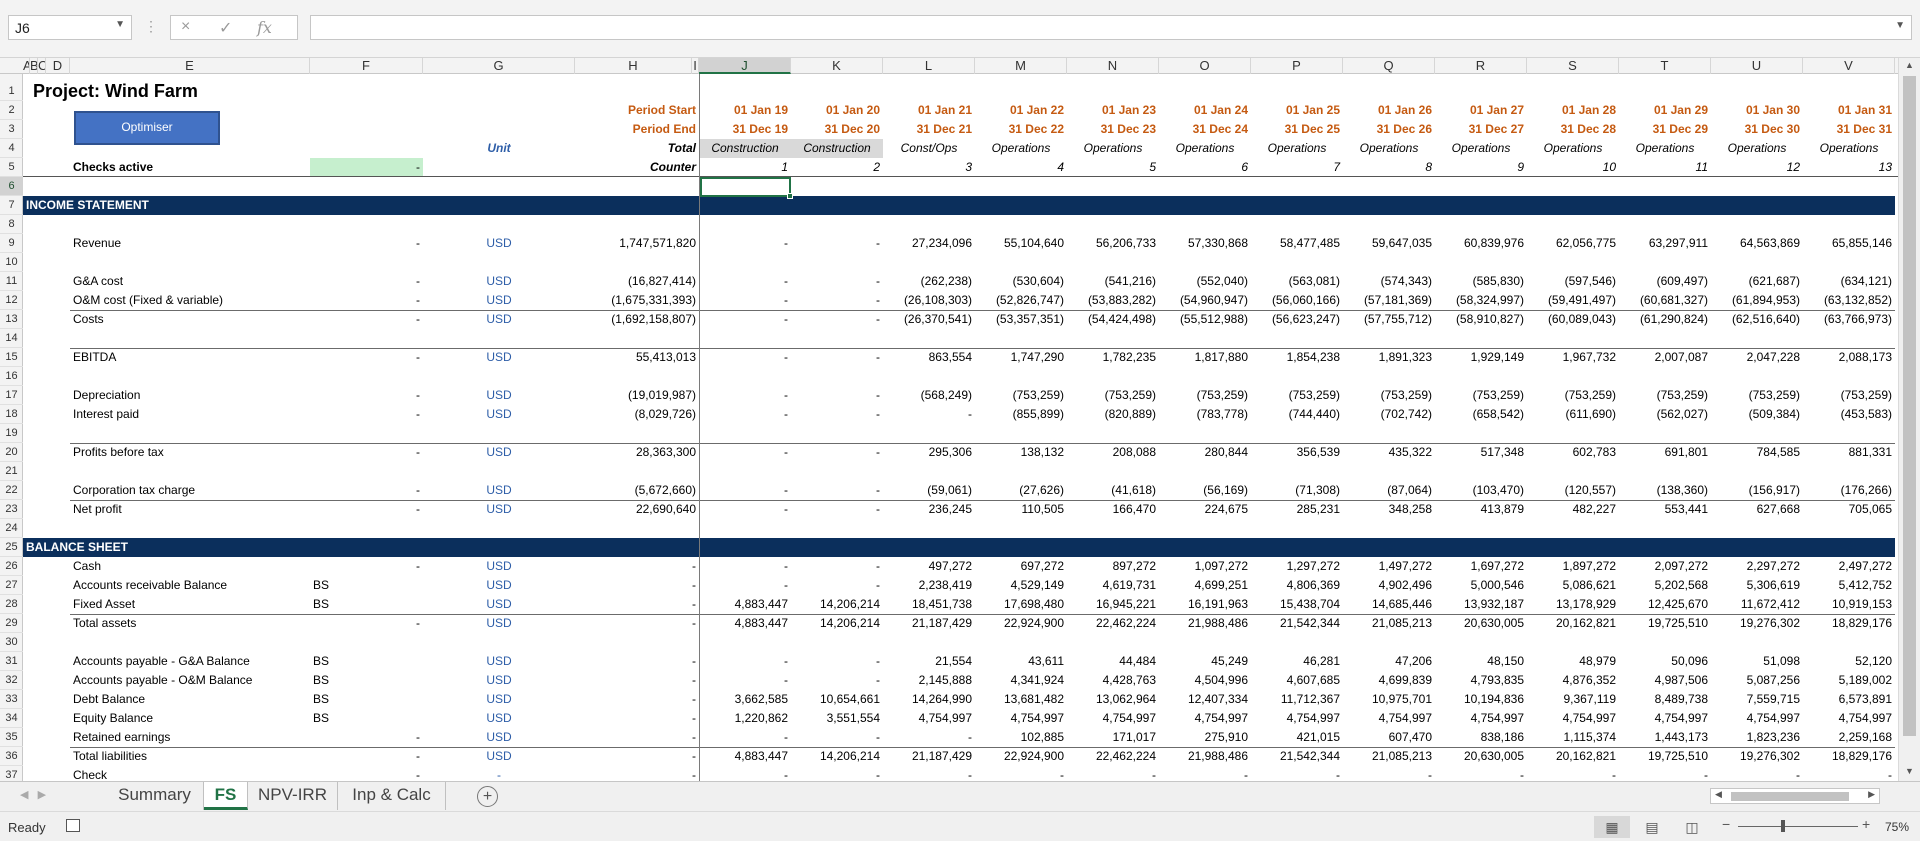 The height and width of the screenshot is (841, 1920). What do you see at coordinates (1113, 281) in the screenshot?
I see `value-cell: (541,216)` at bounding box center [1113, 281].